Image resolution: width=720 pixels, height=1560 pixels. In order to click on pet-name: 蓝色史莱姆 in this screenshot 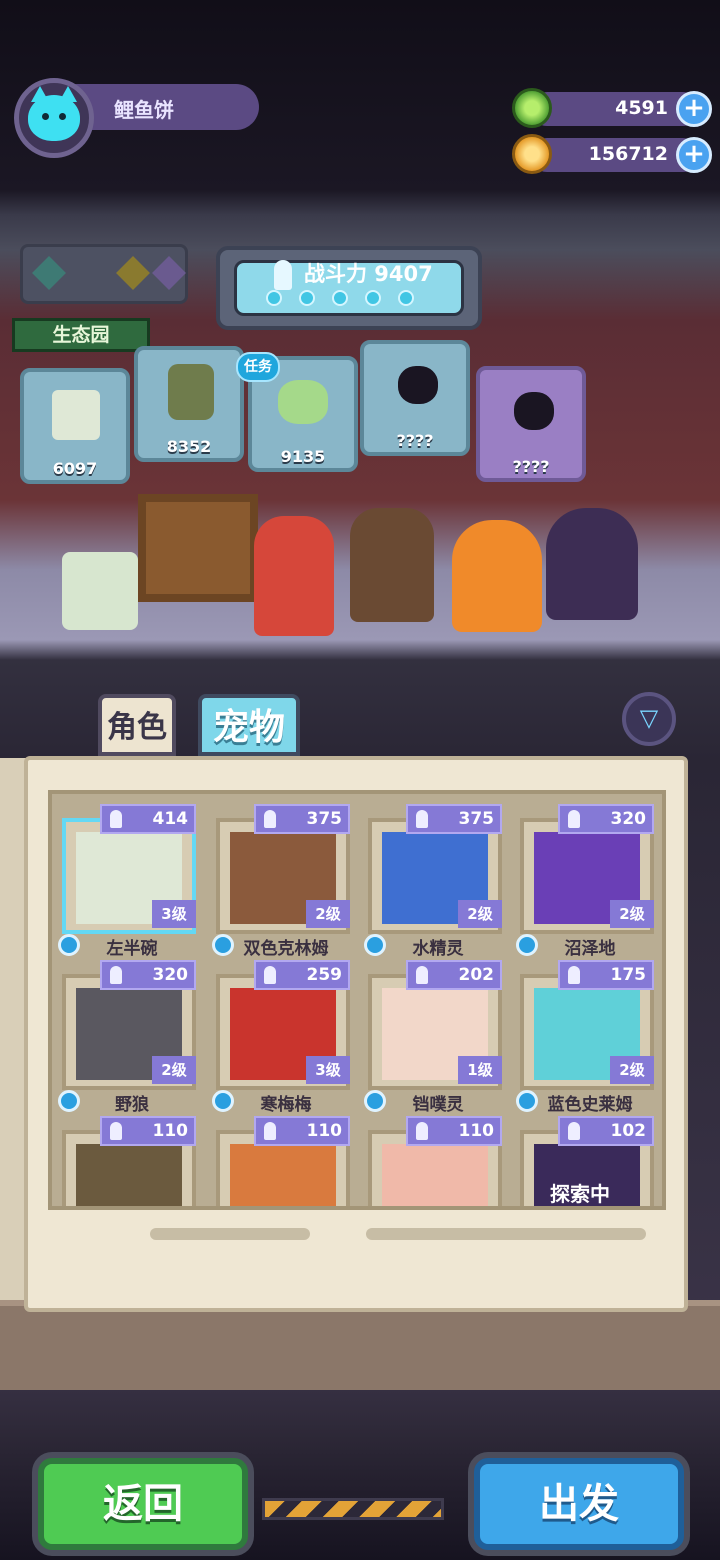, I will do `click(590, 1105)`.